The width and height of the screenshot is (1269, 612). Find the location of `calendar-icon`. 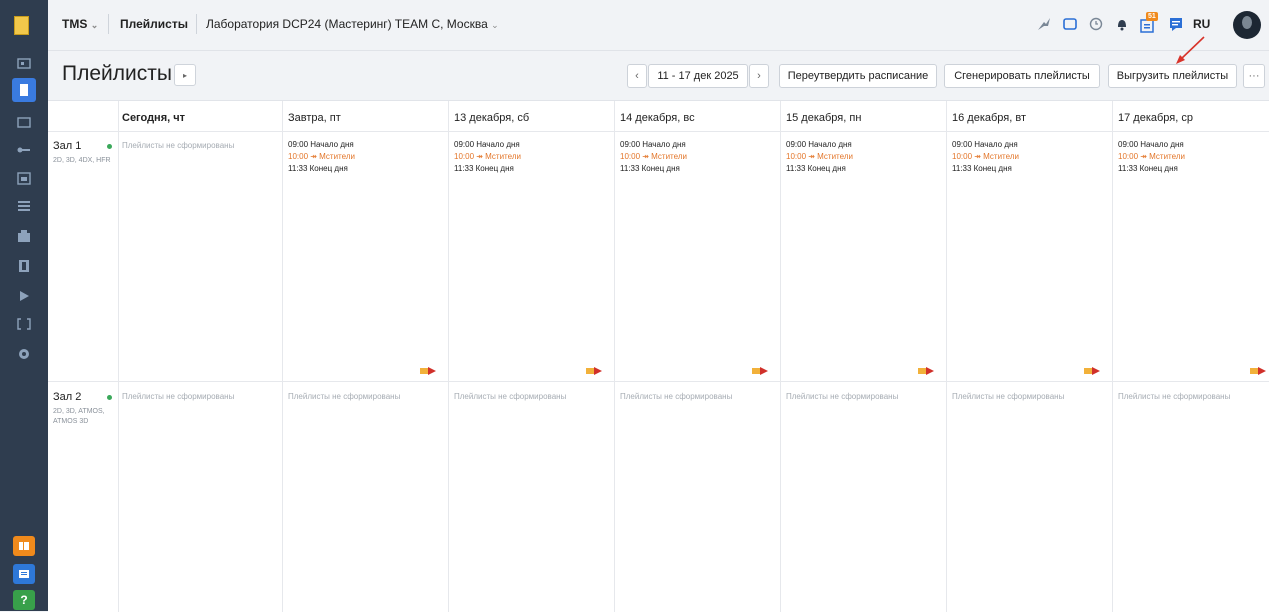

calendar-icon is located at coordinates (24, 178).